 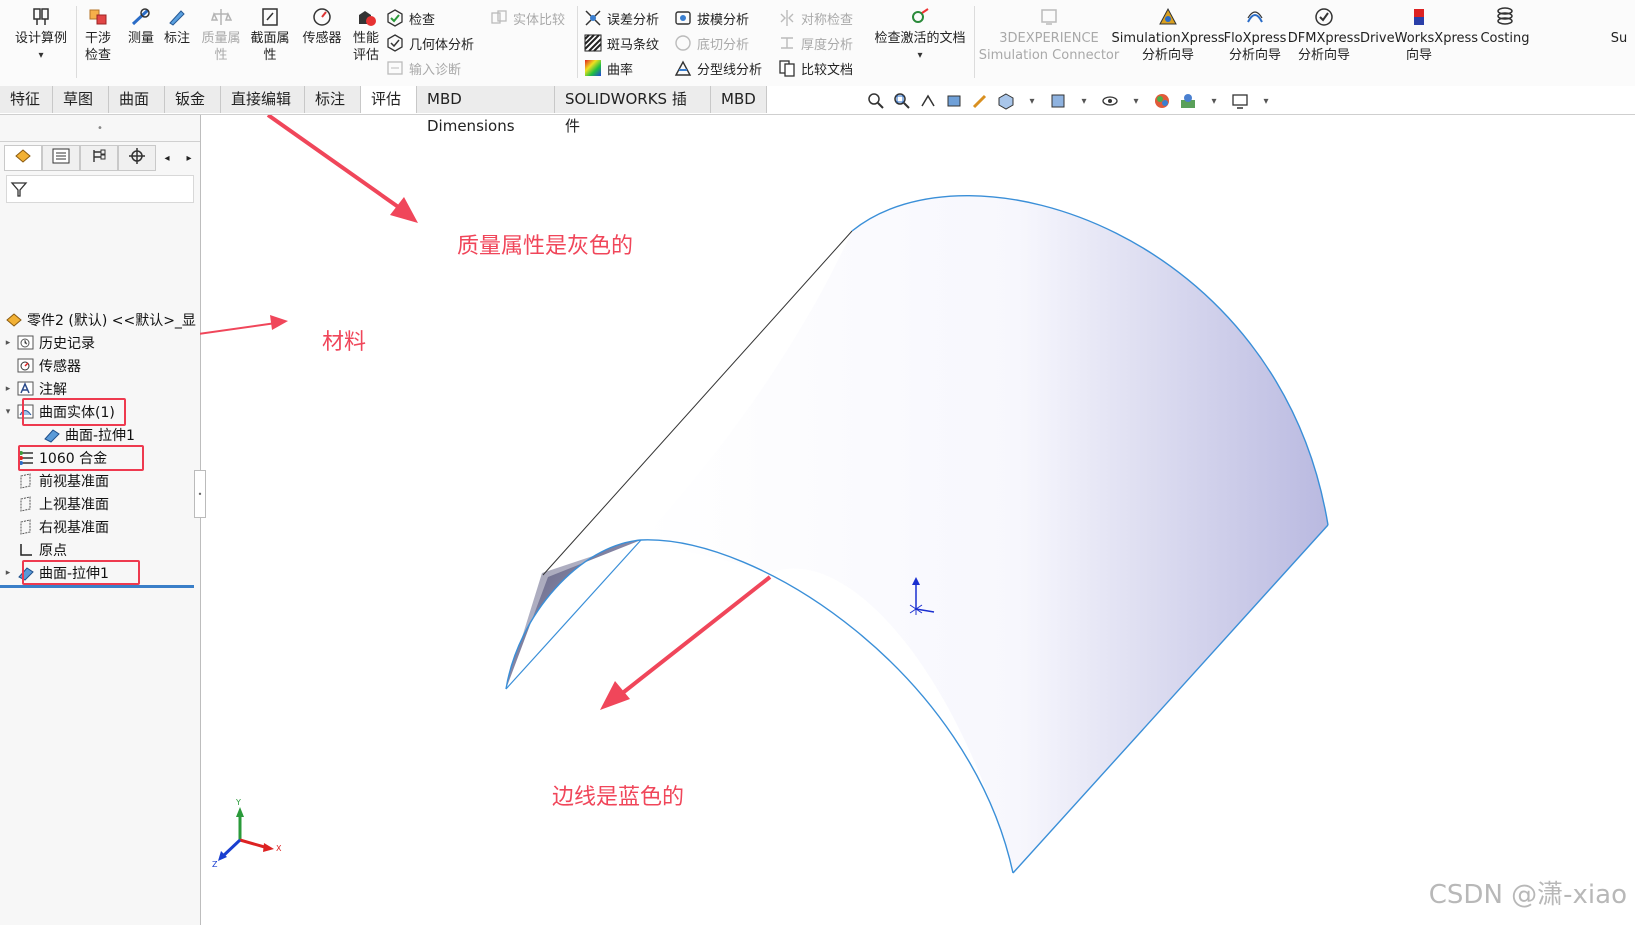 I want to click on simulation-connector-button: 3DEXPERIENCE Simulation Connector, so click(x=1049, y=35).